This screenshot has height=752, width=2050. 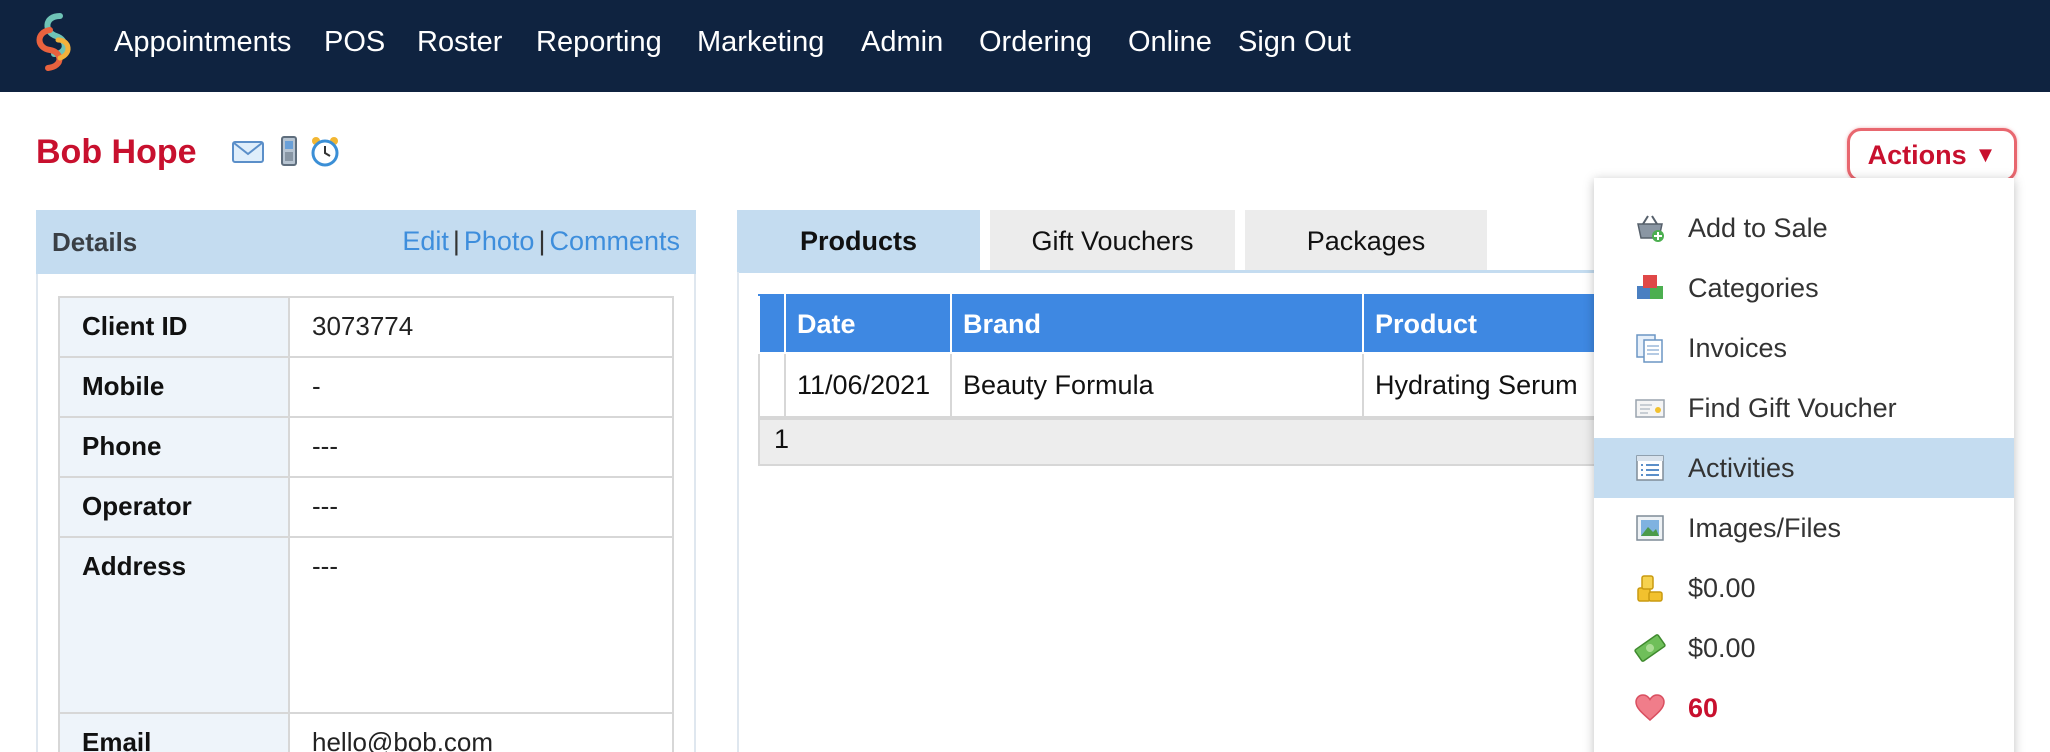 What do you see at coordinates (902, 42) in the screenshot?
I see `nav-admin: Admin` at bounding box center [902, 42].